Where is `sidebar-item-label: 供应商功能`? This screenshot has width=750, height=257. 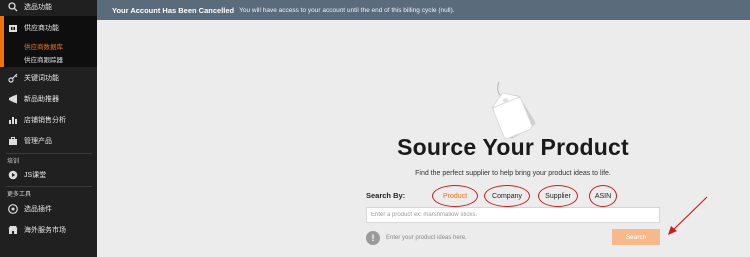 sidebar-item-label: 供应商功能 is located at coordinates (41, 28).